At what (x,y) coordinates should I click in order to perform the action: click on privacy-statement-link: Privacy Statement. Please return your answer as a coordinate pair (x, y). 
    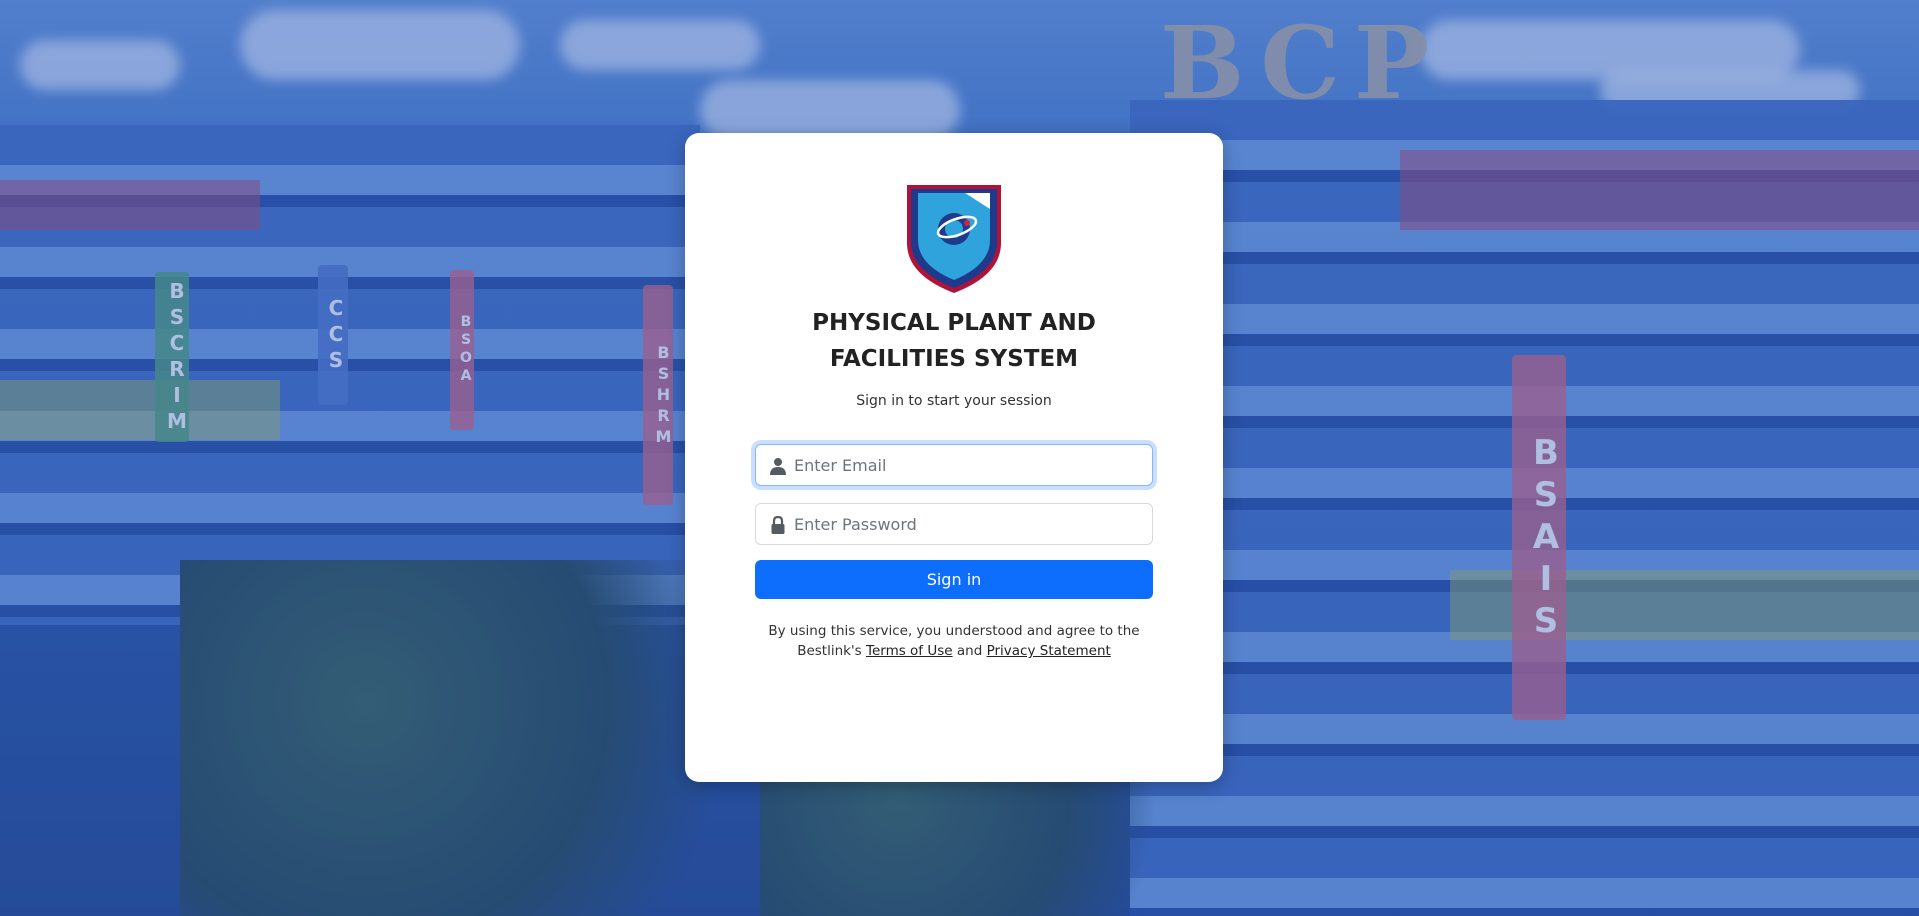
    Looking at the image, I should click on (1049, 651).